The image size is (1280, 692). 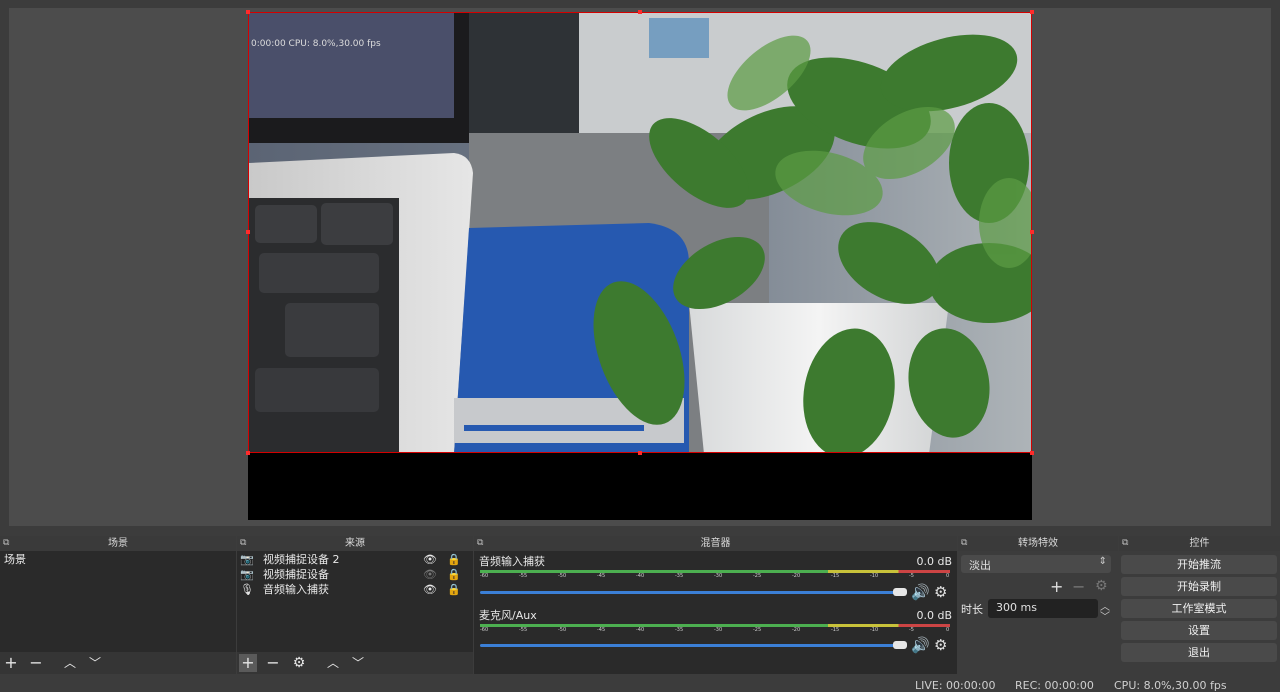 I want to click on spin-down-icon: ﹀, so click(x=1105, y=615).